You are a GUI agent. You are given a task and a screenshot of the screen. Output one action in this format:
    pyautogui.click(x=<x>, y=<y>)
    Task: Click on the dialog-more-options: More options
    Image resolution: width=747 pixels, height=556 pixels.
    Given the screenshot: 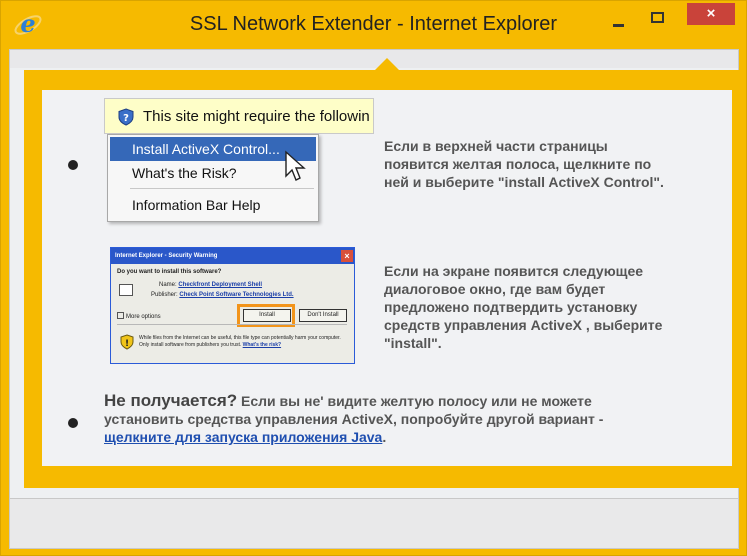 What is the action you would take?
    pyautogui.click(x=139, y=316)
    